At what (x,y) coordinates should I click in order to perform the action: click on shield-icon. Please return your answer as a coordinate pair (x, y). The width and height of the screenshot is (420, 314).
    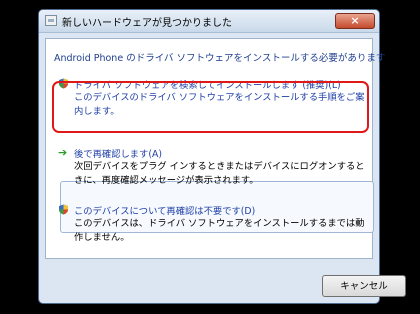
    Looking at the image, I should click on (63, 209).